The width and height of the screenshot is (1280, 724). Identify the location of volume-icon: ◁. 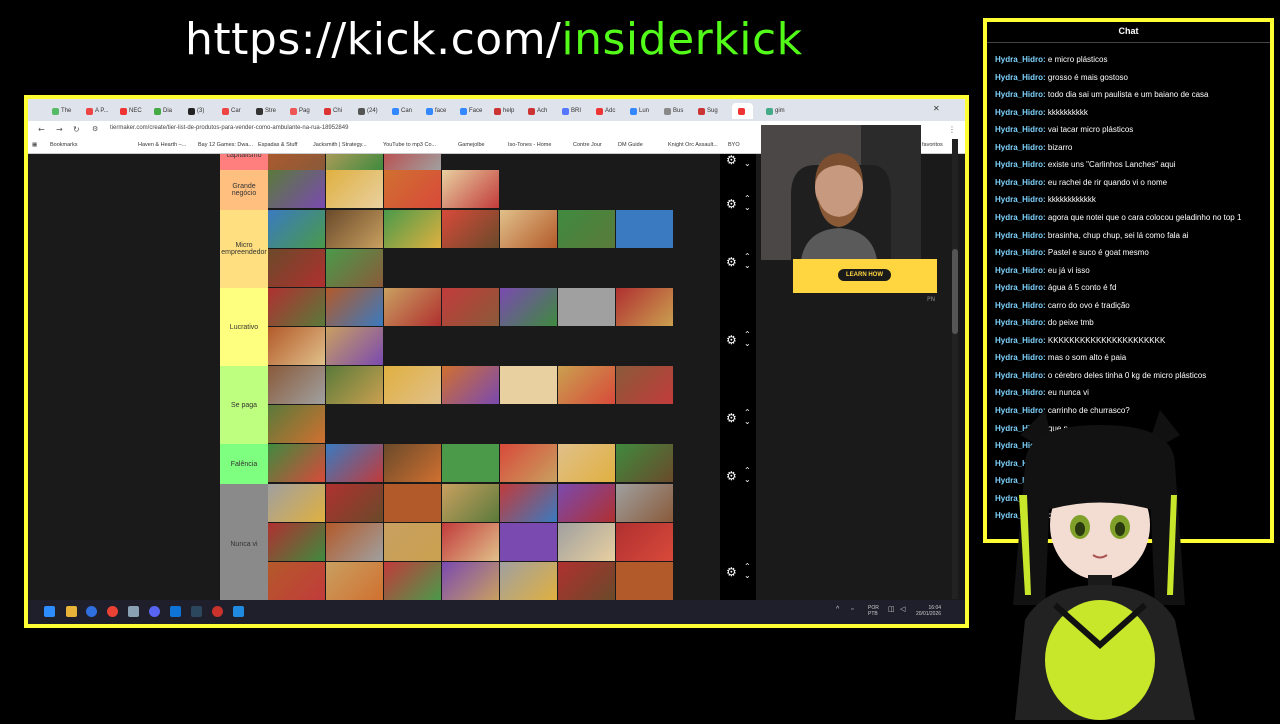
(902, 609).